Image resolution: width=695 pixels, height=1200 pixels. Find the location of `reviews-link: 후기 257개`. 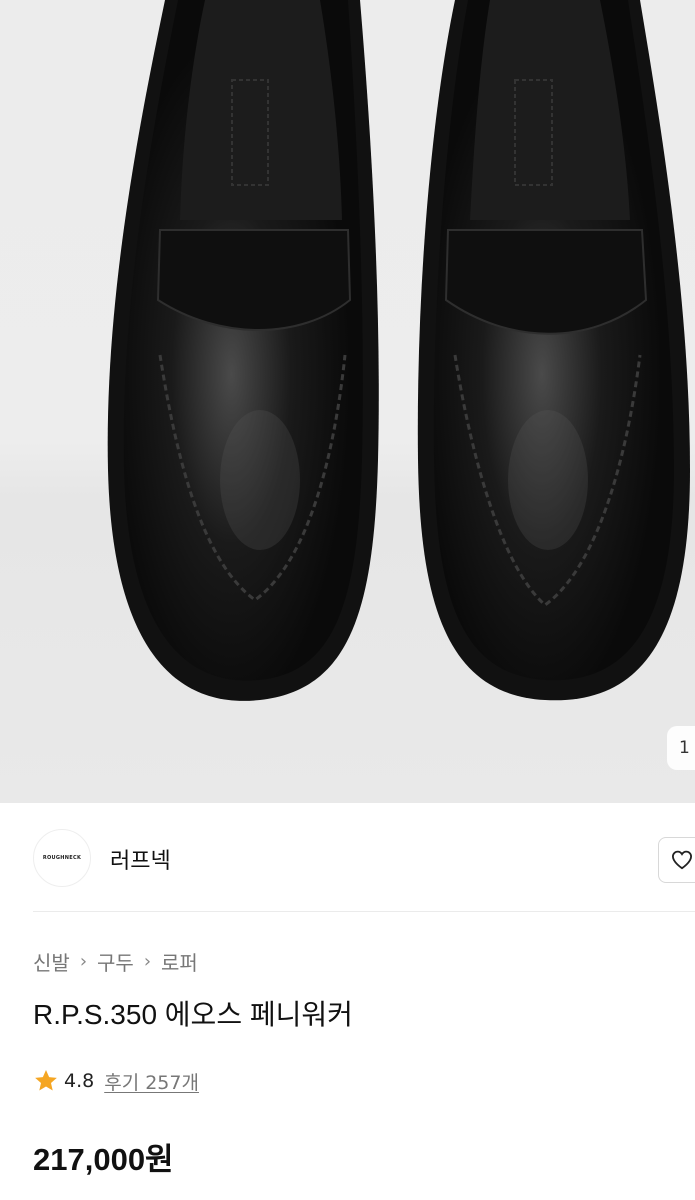

reviews-link: 후기 257개 is located at coordinates (151, 1081).